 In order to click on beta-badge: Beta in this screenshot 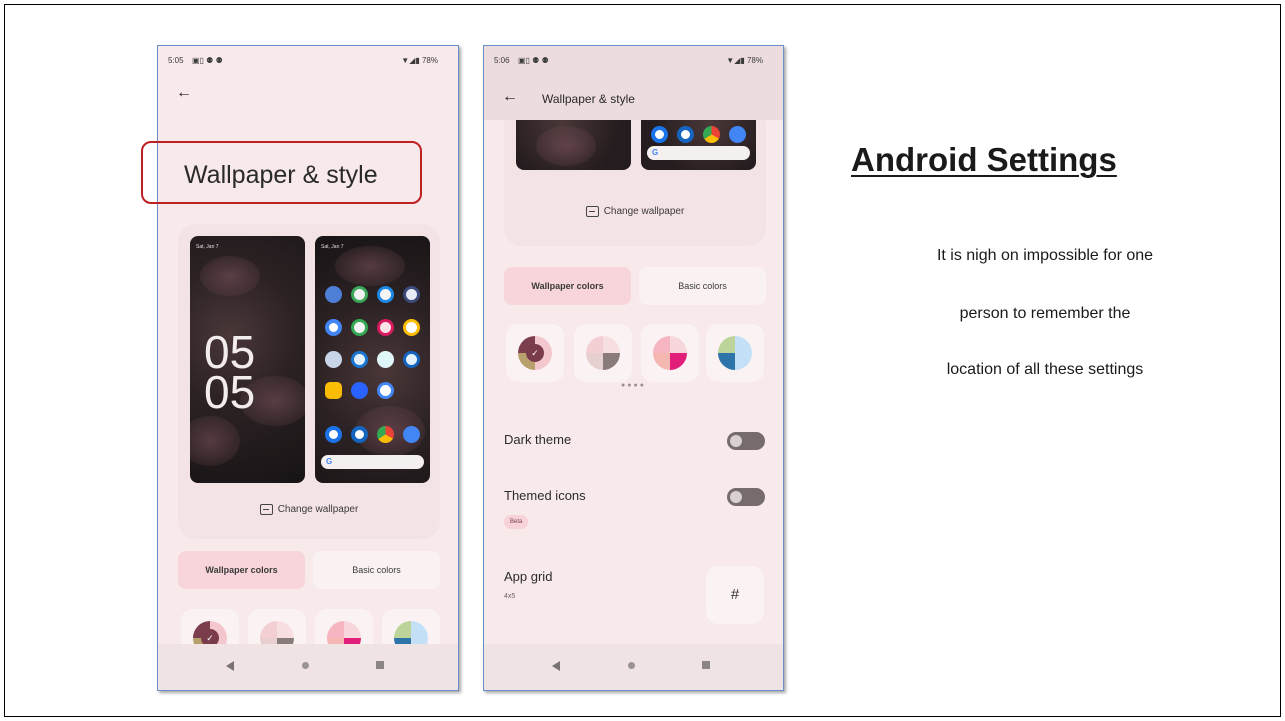, I will do `click(516, 522)`.